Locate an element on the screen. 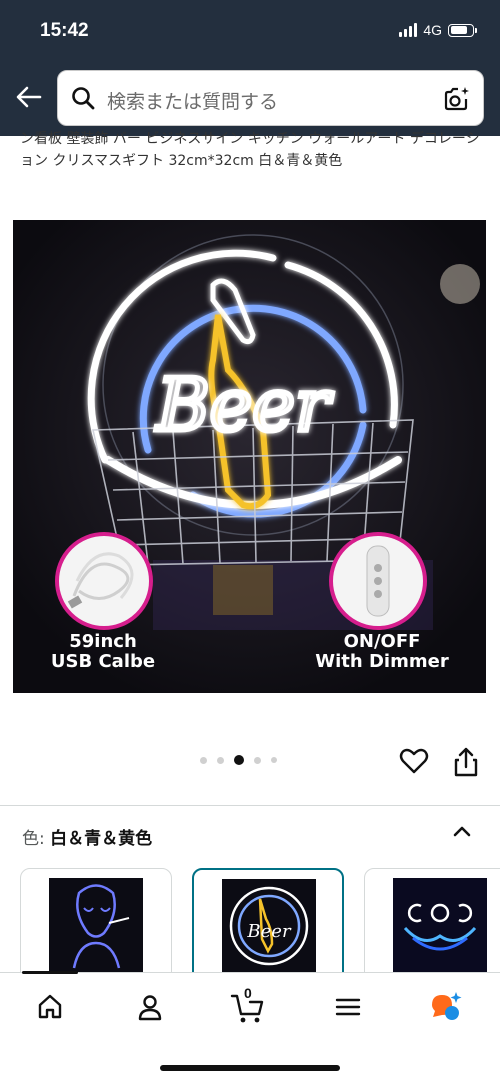 The height and width of the screenshot is (1080, 500). nav-account is located at coordinates (150, 1007).